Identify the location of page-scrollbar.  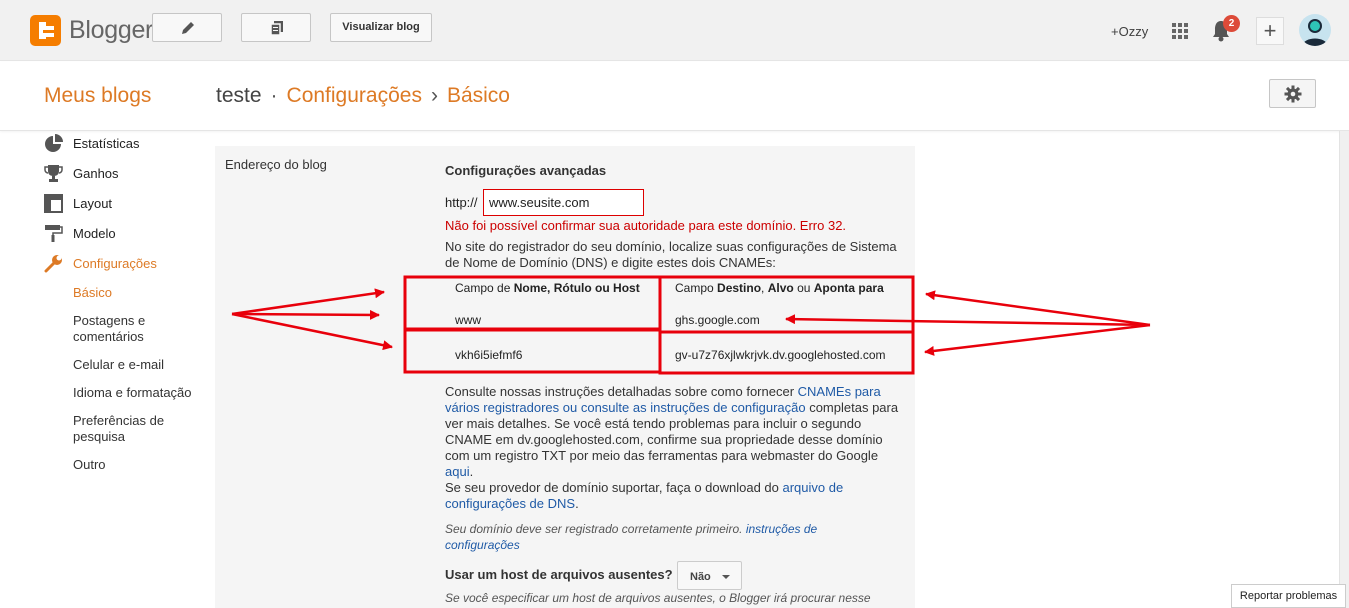
(1344, 369).